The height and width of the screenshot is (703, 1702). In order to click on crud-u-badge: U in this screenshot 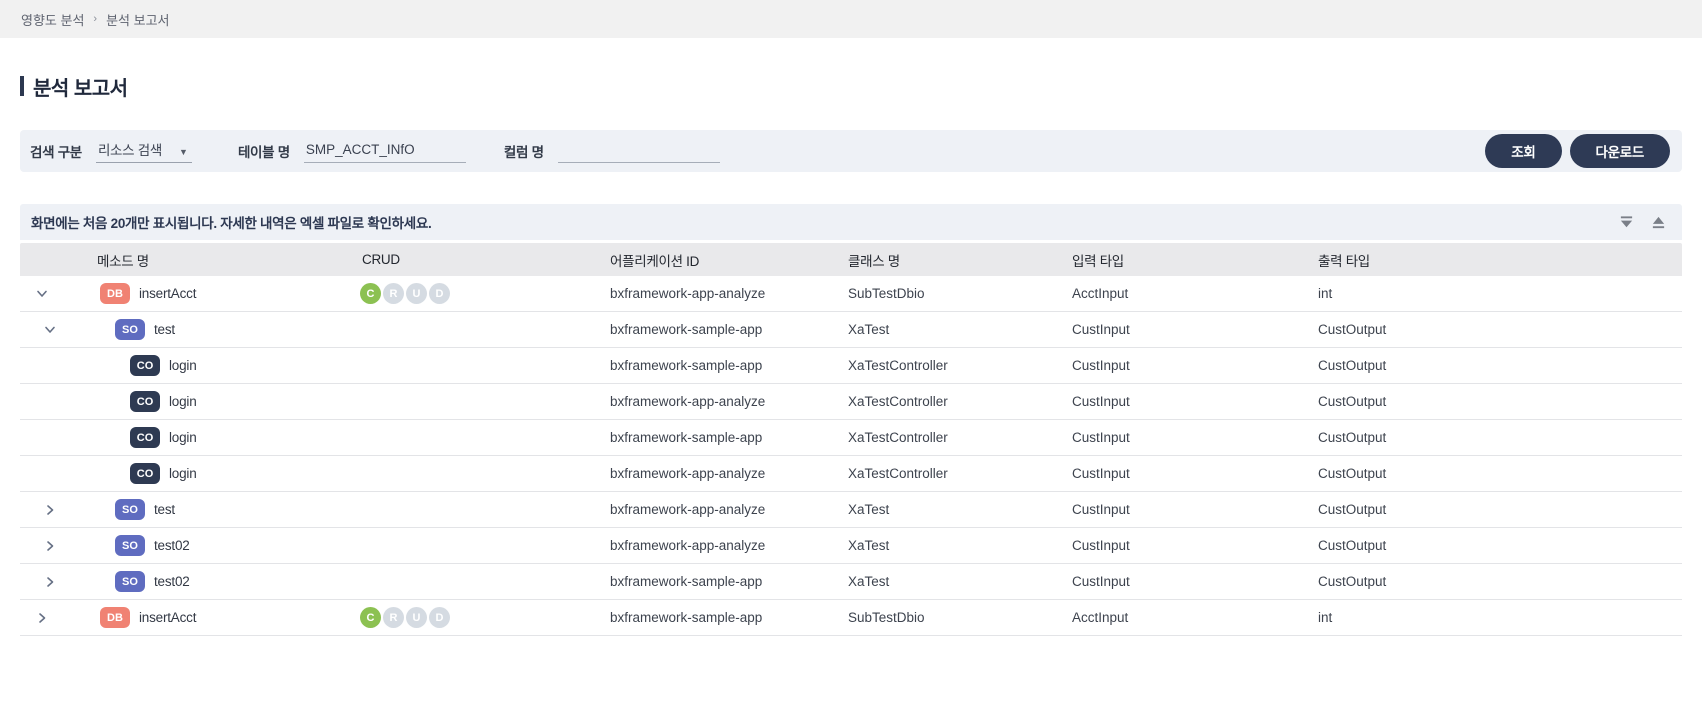, I will do `click(416, 293)`.